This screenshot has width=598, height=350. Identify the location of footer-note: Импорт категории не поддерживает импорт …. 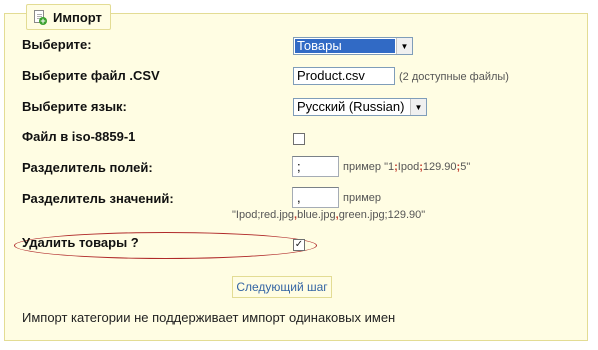
(209, 317).